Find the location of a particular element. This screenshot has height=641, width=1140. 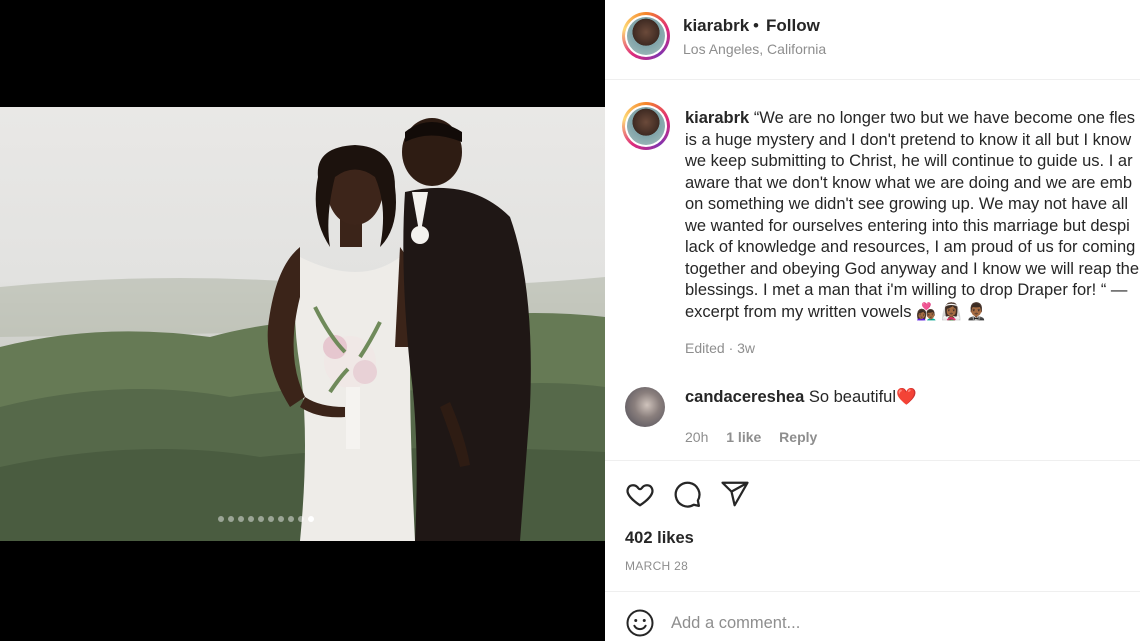

post-location: Los Angeles, California is located at coordinates (754, 49).